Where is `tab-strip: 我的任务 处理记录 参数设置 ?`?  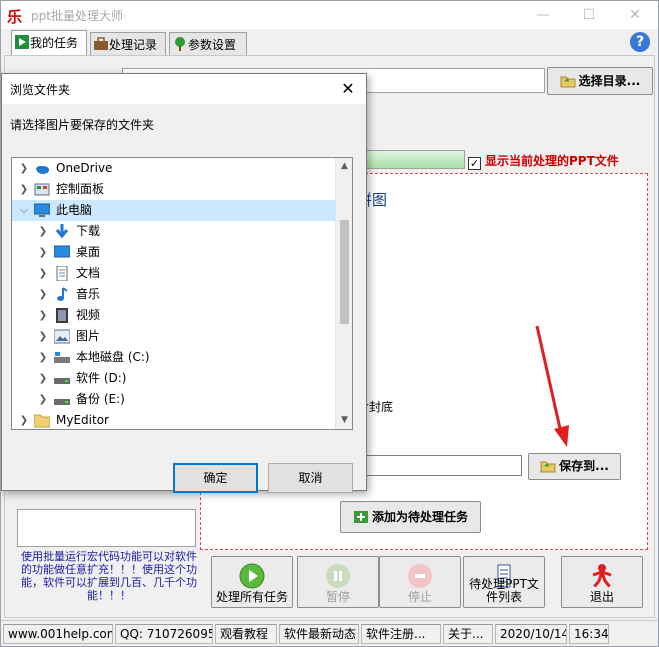
tab-strip: 我的任务 处理记录 参数设置 ? is located at coordinates (329, 42).